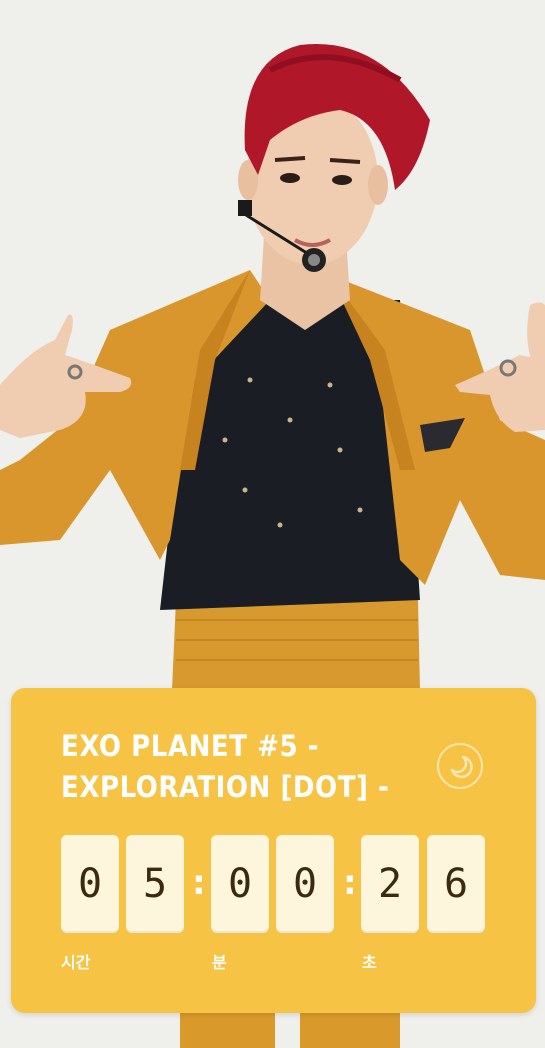  Describe the element at coordinates (305, 884) in the screenshot. I see `minutes-ones-digit: 0` at that location.